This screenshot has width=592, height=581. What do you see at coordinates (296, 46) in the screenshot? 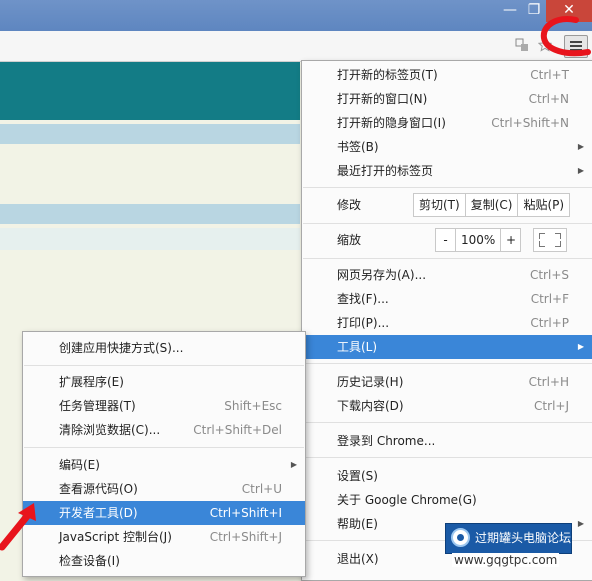
I see `browser-toolbar` at bounding box center [296, 46].